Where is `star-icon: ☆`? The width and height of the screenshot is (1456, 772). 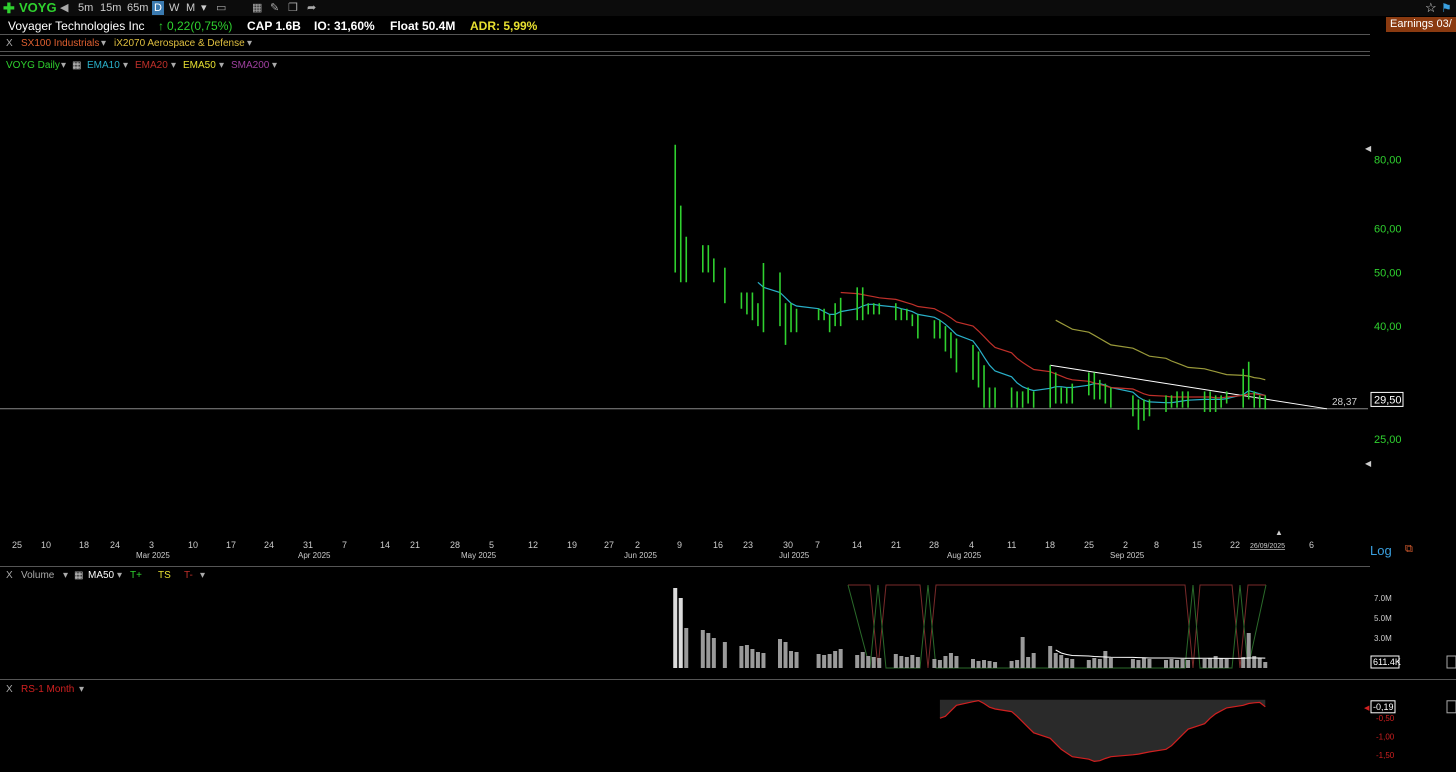
star-icon: ☆ is located at coordinates (1431, 8).